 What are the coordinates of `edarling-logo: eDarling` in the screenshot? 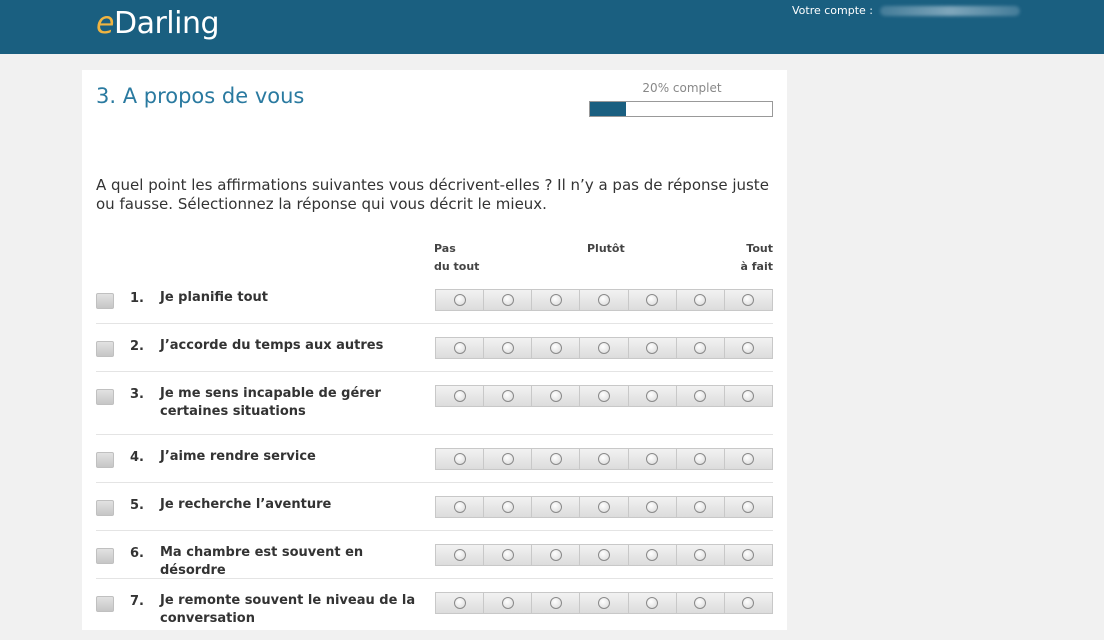 It's located at (158, 23).